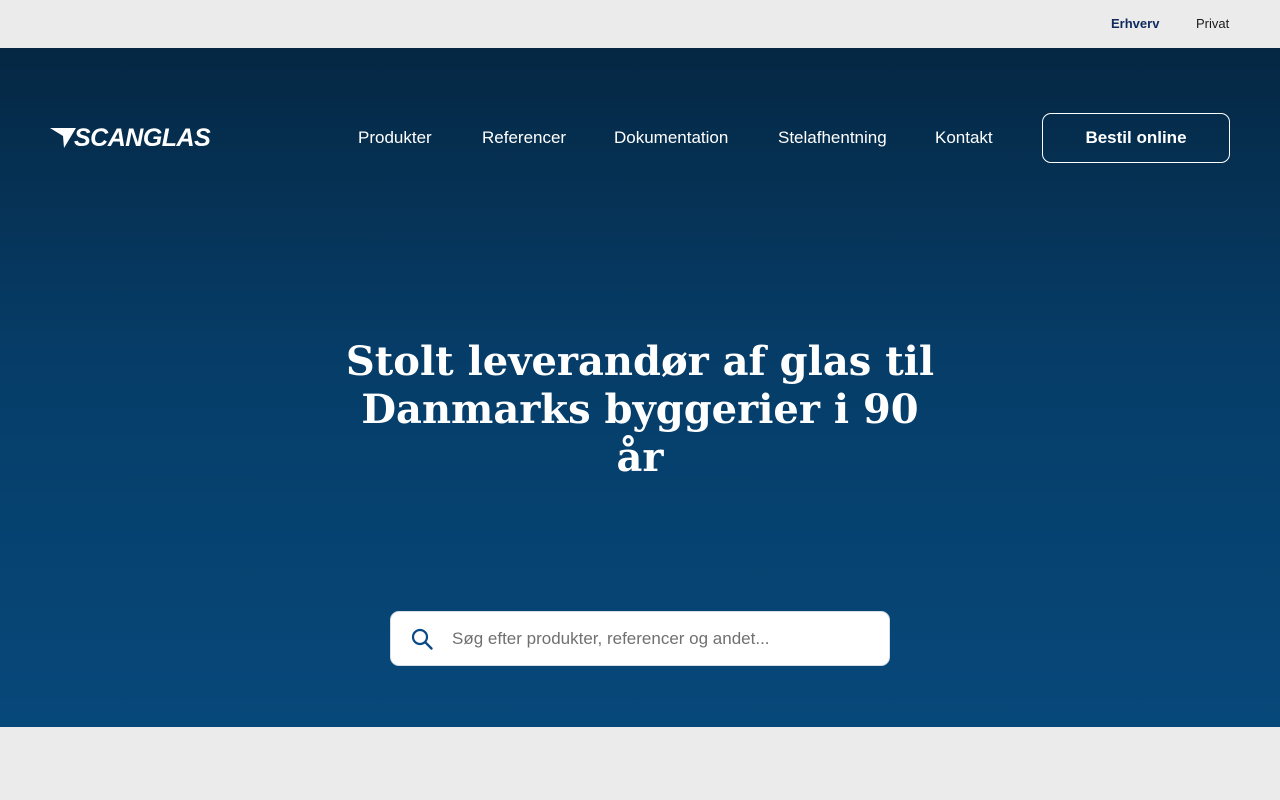  I want to click on segment-link-erhverv: Erhverv, so click(1135, 24).